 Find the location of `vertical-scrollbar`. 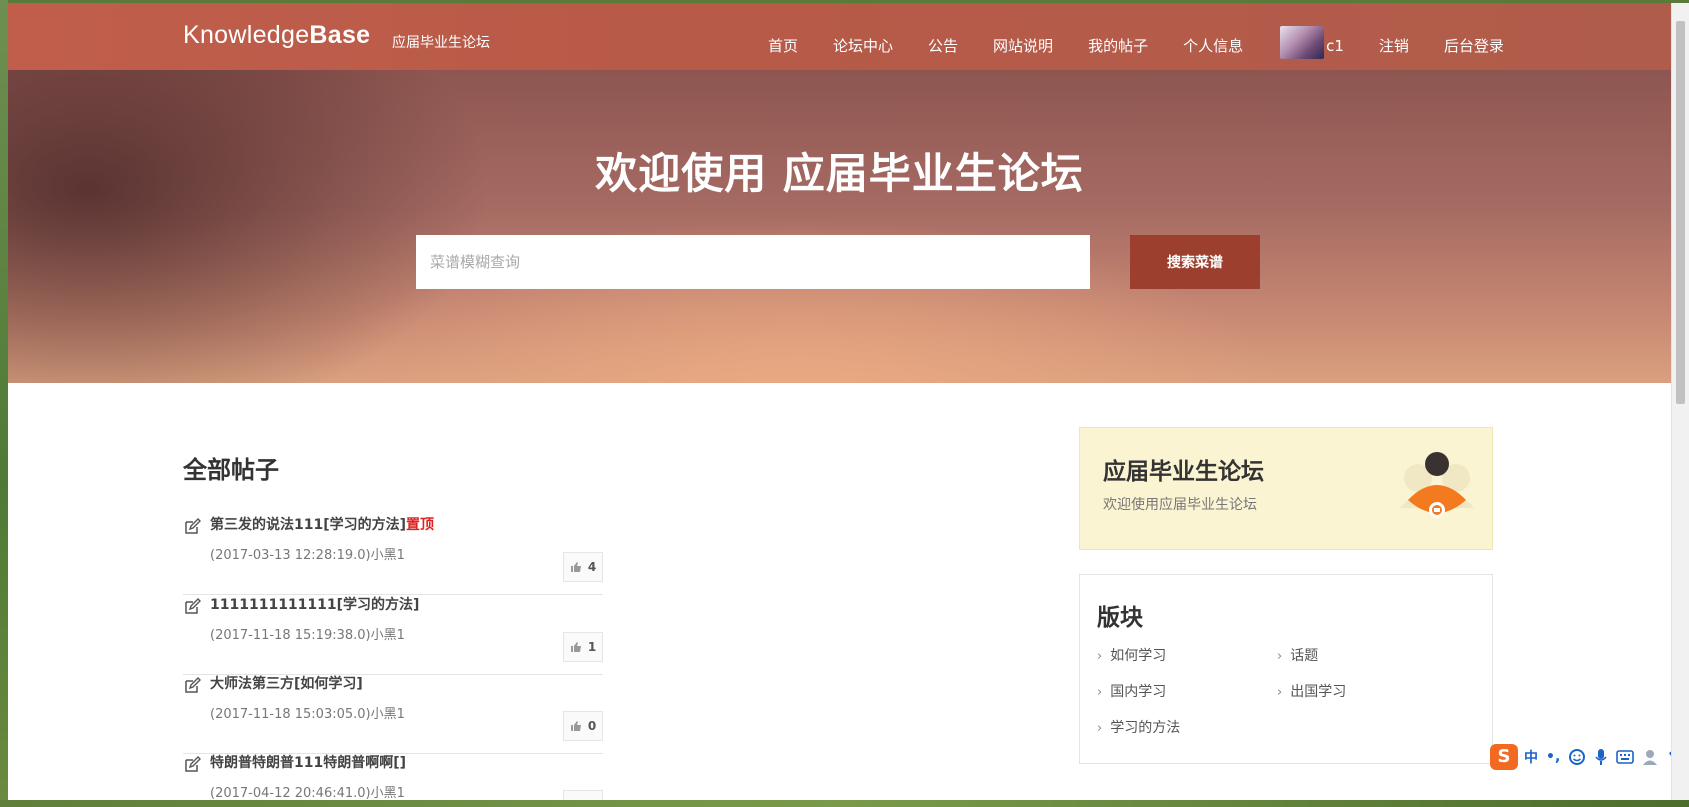

vertical-scrollbar is located at coordinates (1680, 401).